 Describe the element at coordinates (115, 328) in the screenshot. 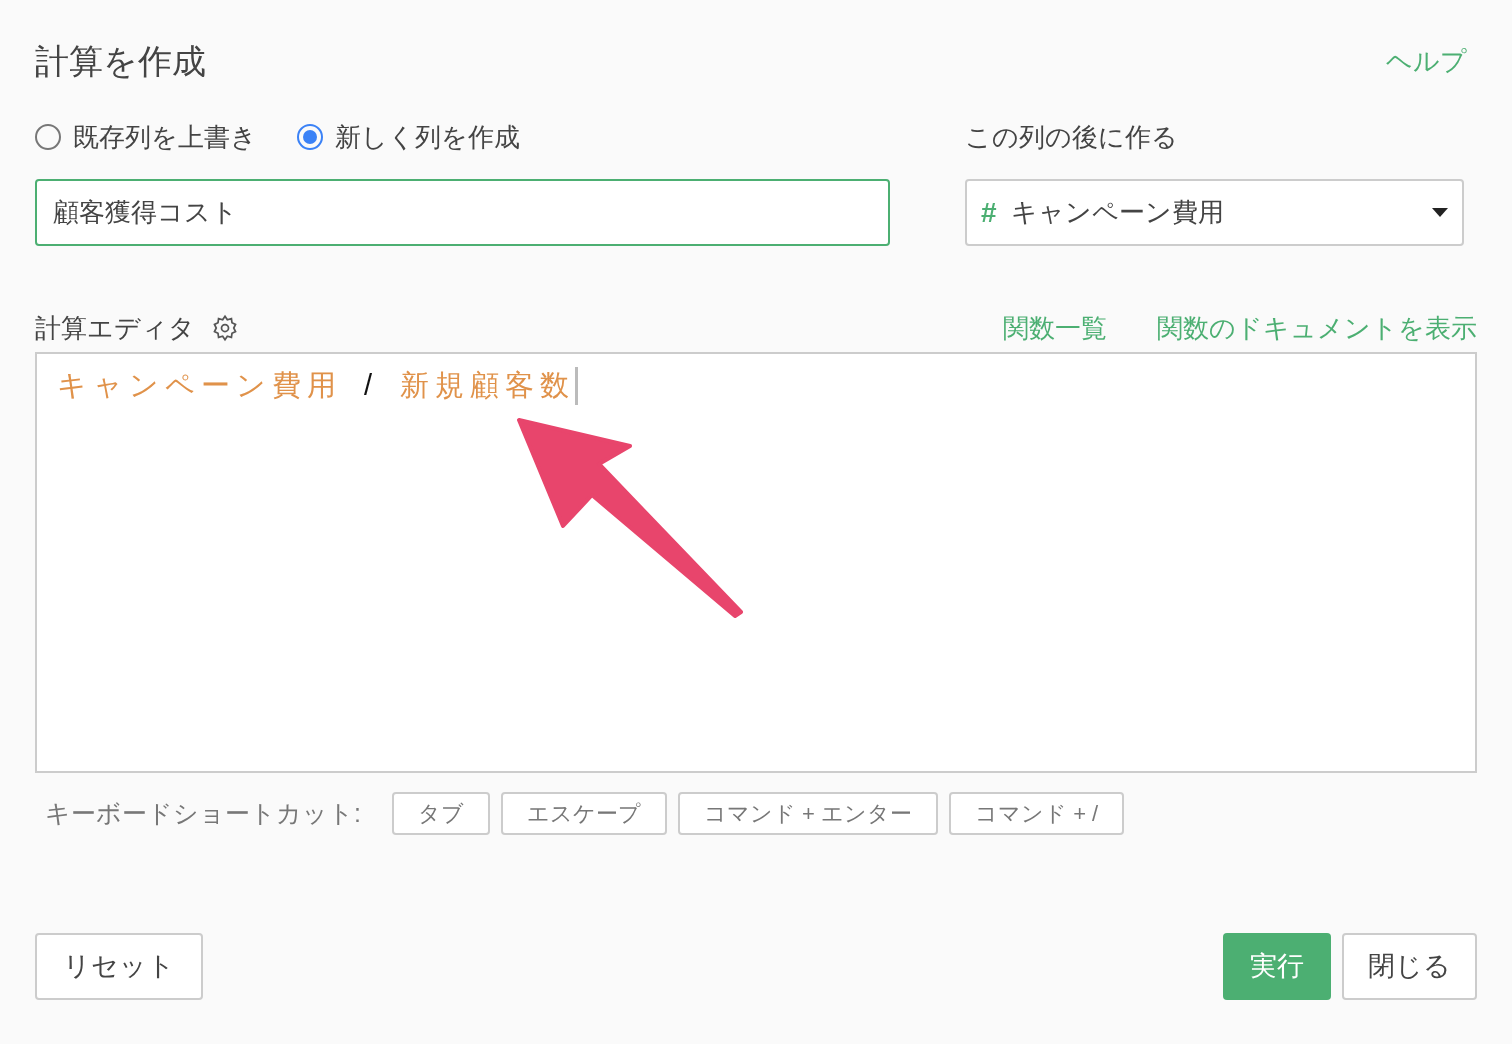

I see `editor-label: 計算エディタ` at that location.